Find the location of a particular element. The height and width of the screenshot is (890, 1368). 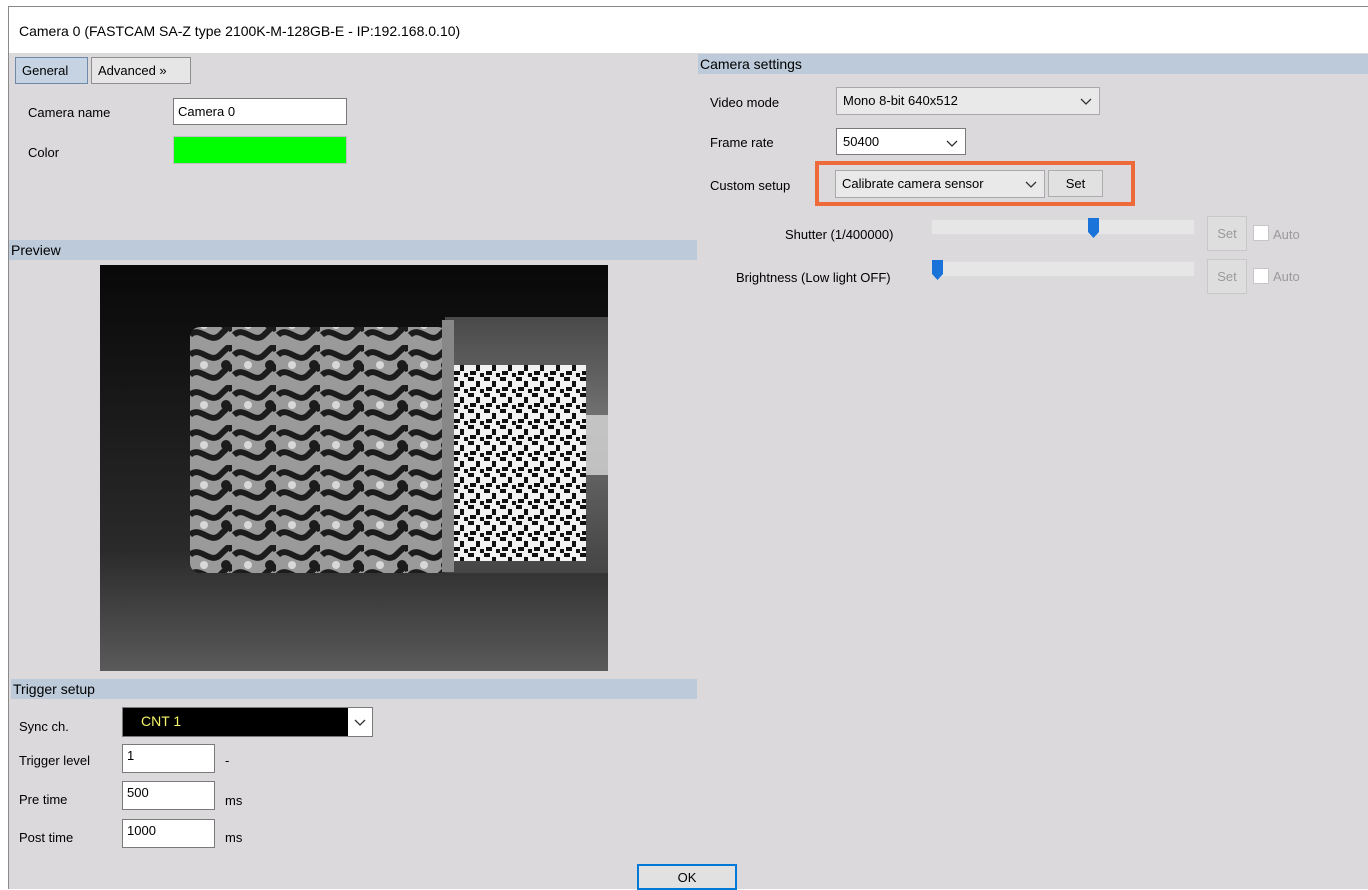

brightness-slider is located at coordinates (1063, 270).